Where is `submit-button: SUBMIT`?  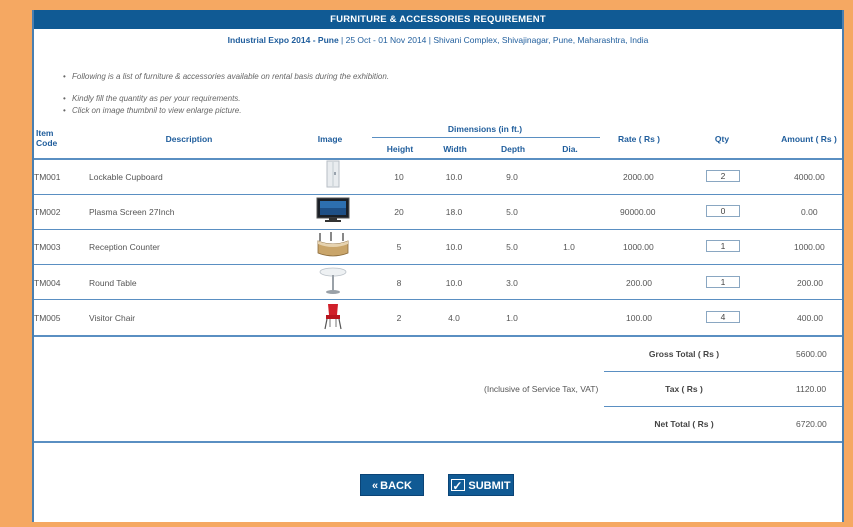 submit-button: SUBMIT is located at coordinates (481, 485).